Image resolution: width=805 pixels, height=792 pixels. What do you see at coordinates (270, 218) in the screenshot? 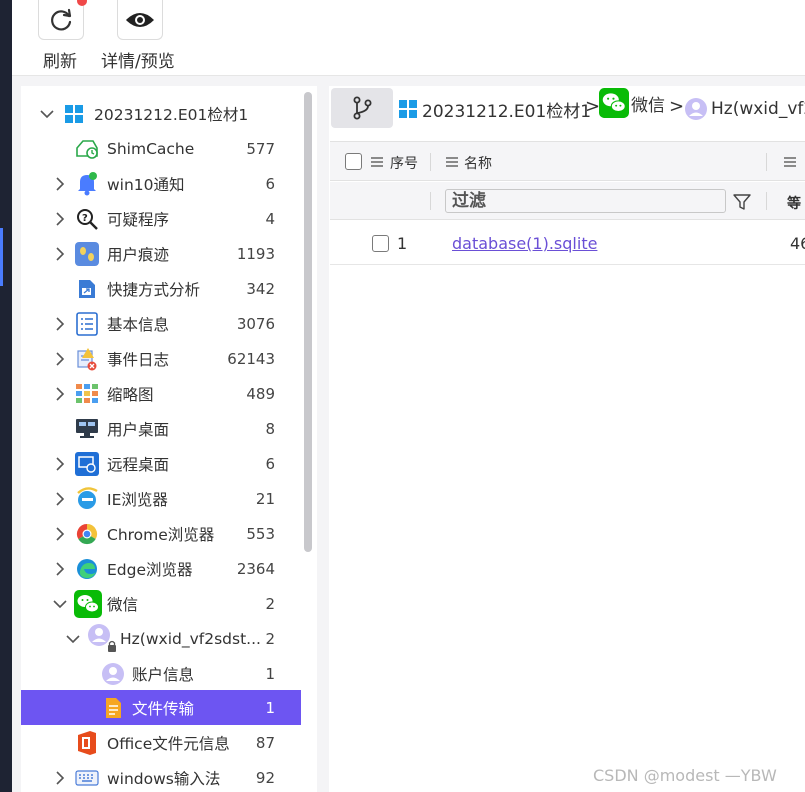
I see `tree-item-count: 4` at bounding box center [270, 218].